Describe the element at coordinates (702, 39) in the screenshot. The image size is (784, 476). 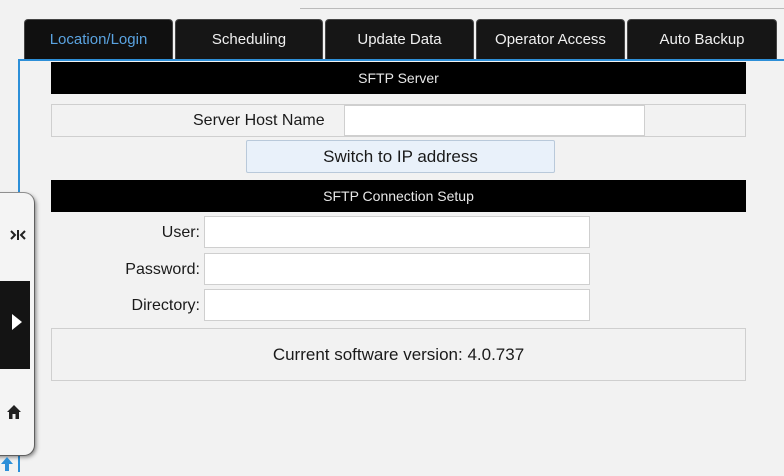
I see `tab-auto-backup: Auto Backup` at that location.